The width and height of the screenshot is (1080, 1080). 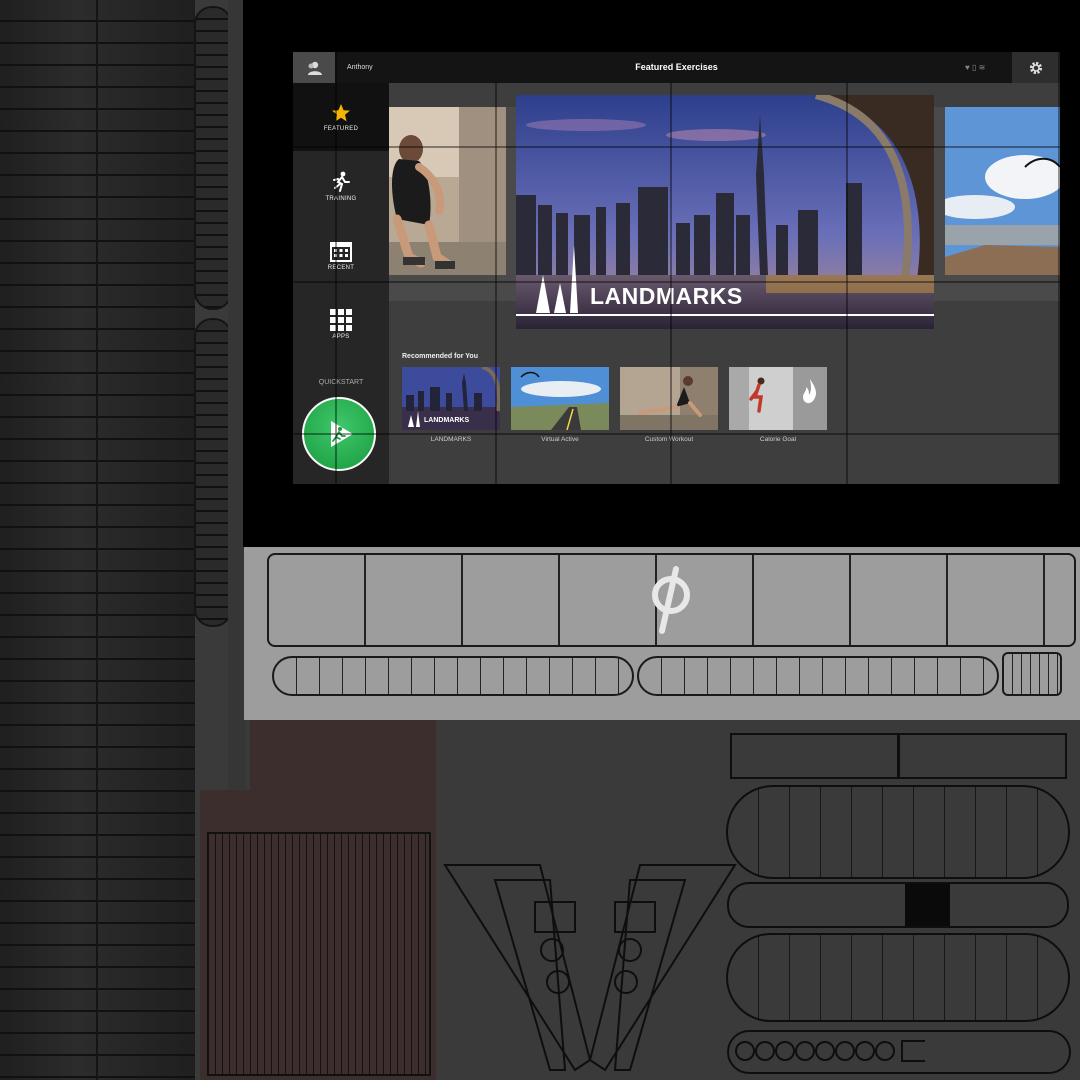 What do you see at coordinates (451, 439) in the screenshot?
I see `recommended-label: LANDMARKS` at bounding box center [451, 439].